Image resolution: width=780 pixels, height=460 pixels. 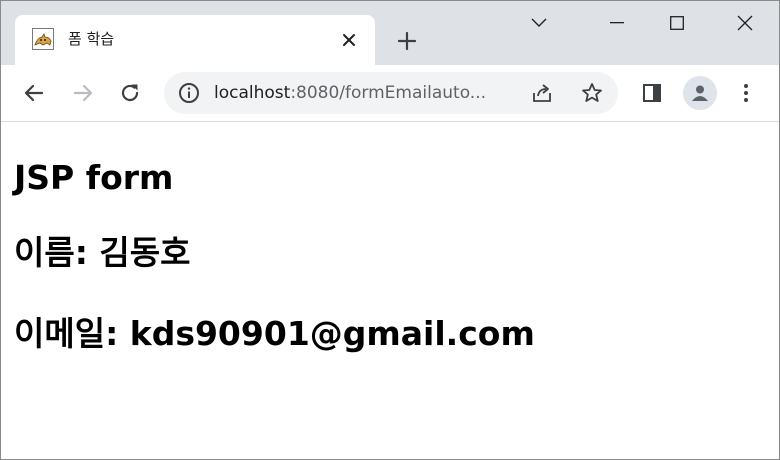 I want to click on side-panel-icon, so click(x=652, y=93).